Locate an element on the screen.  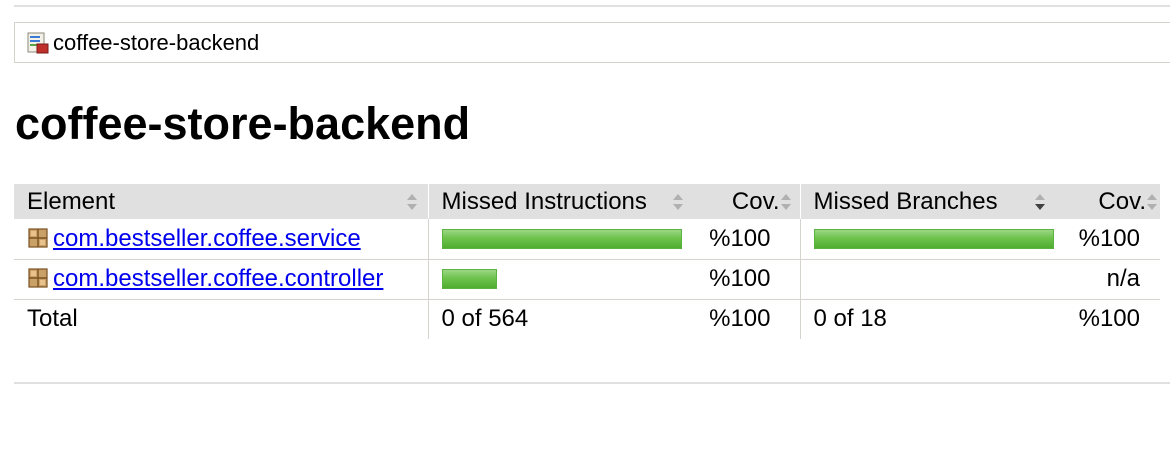
package-link-controller: com.bestseller.coffee.controller is located at coordinates (218, 278).